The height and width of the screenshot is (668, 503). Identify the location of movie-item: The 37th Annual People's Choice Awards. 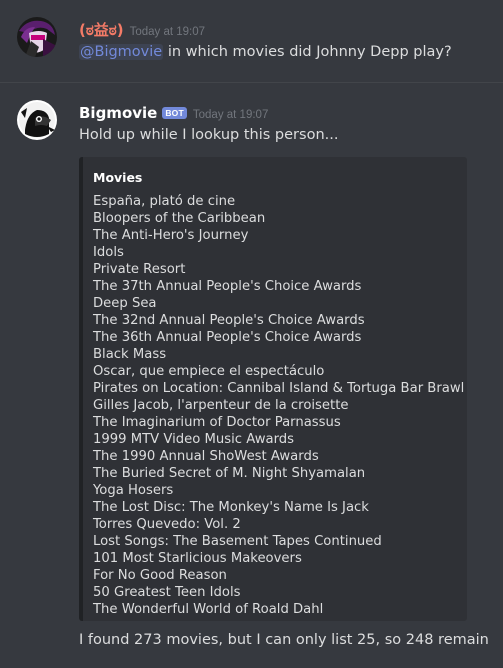
(227, 286).